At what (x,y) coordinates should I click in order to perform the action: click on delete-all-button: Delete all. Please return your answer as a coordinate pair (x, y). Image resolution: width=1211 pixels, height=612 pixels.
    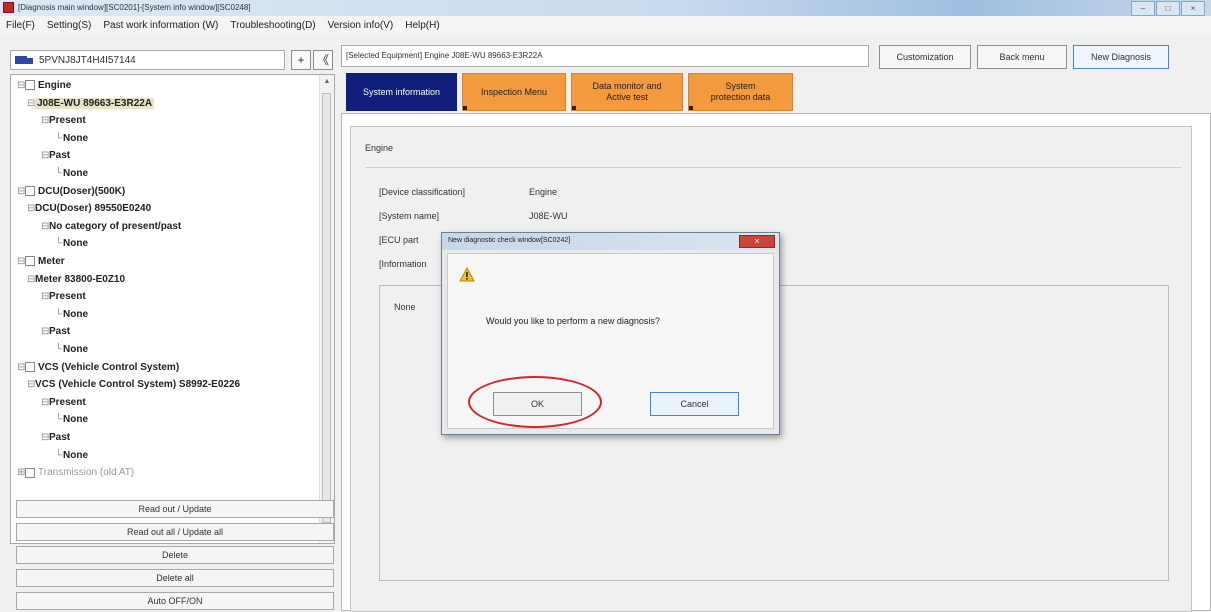
    Looking at the image, I should click on (175, 578).